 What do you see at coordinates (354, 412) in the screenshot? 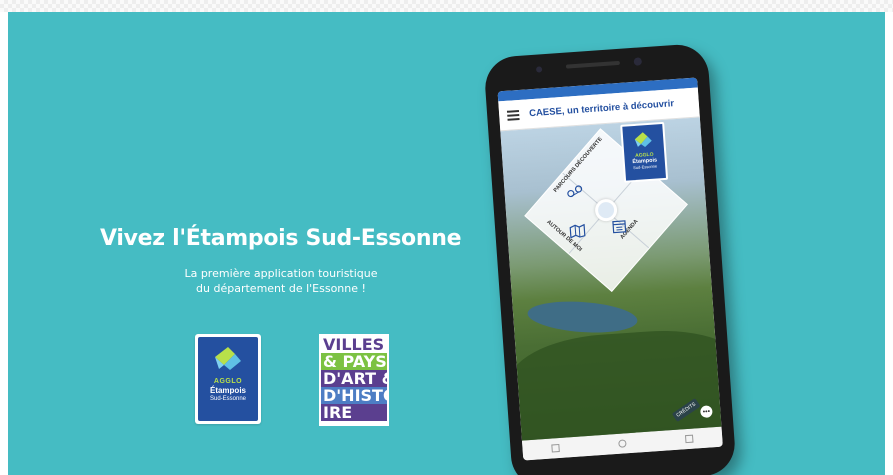
I see `vah-line-5: IRE` at bounding box center [354, 412].